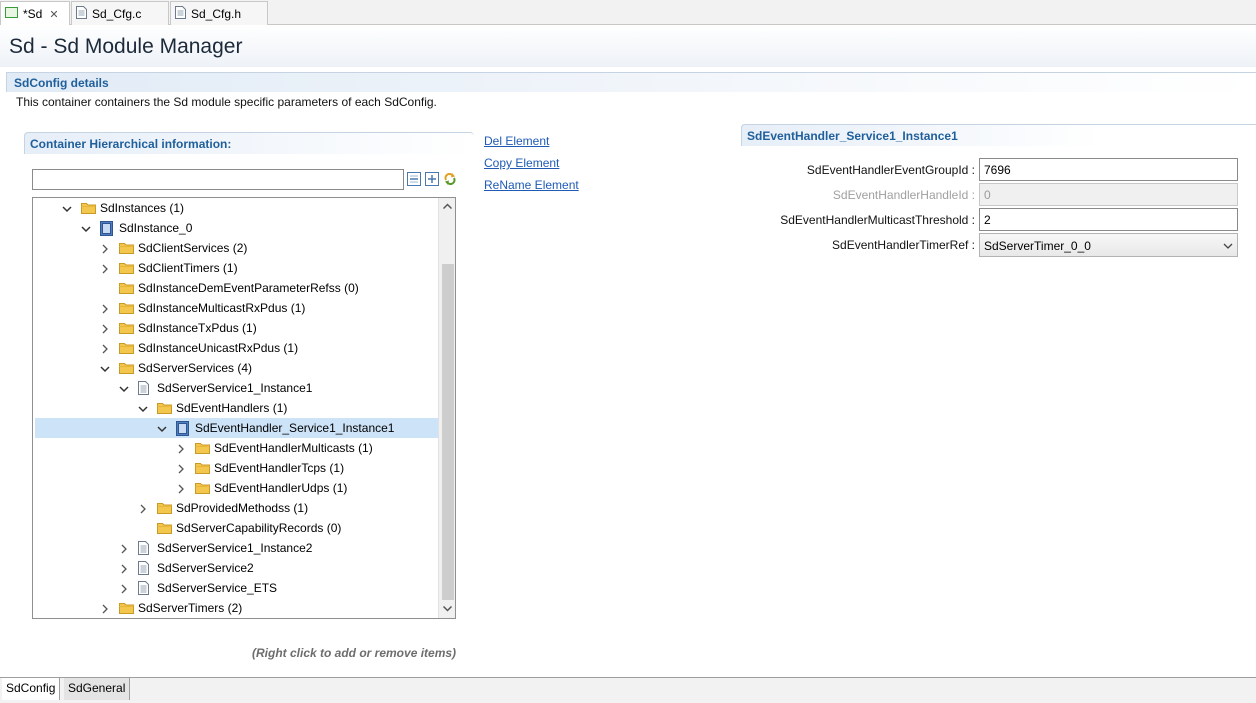 The width and height of the screenshot is (1256, 703). What do you see at coordinates (236, 228) in the screenshot?
I see `tree-node: SdInstance_0` at bounding box center [236, 228].